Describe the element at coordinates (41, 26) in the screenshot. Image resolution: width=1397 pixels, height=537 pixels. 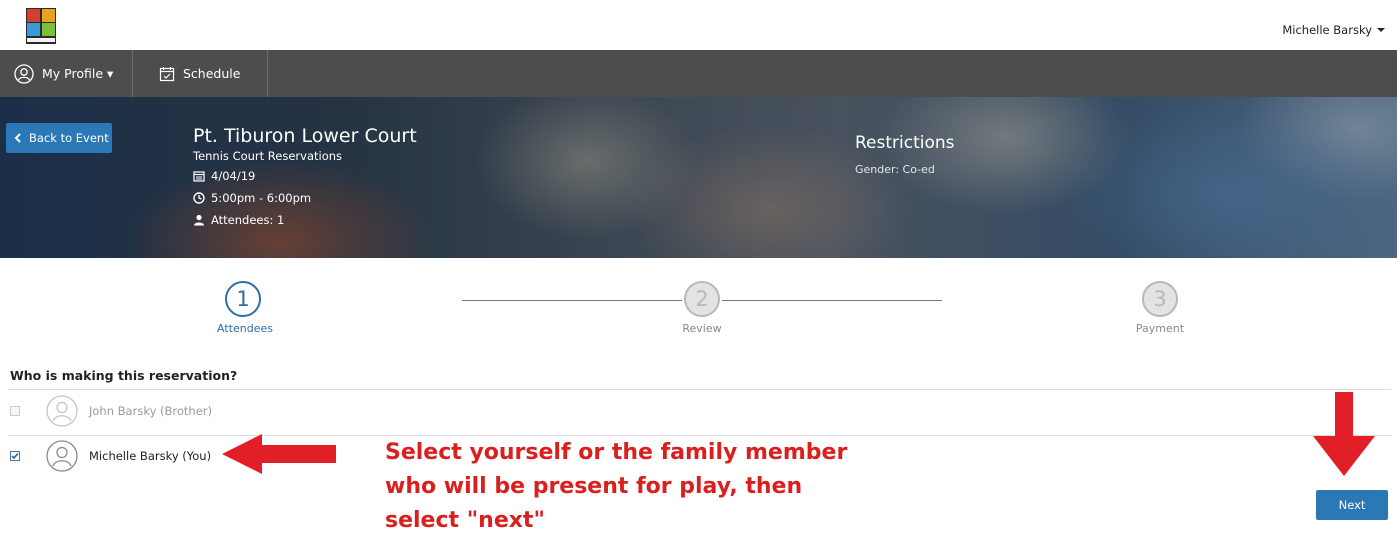
I see `club-logo` at that location.